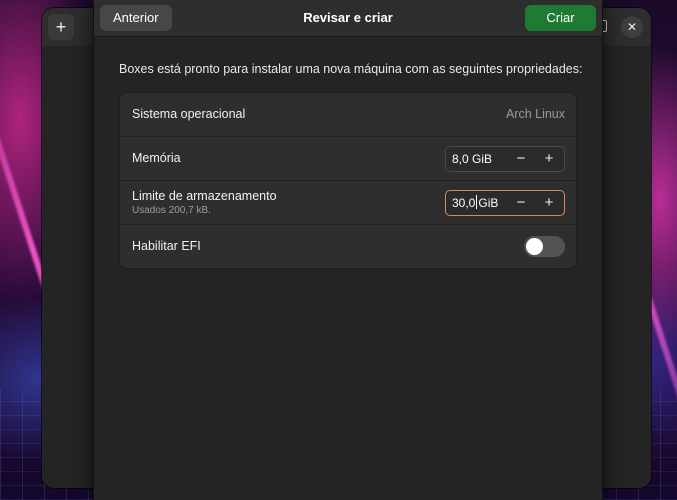 The width and height of the screenshot is (677, 500). Describe the element at coordinates (475, 203) in the screenshot. I see `storage-value: 30,0 GiB` at that location.